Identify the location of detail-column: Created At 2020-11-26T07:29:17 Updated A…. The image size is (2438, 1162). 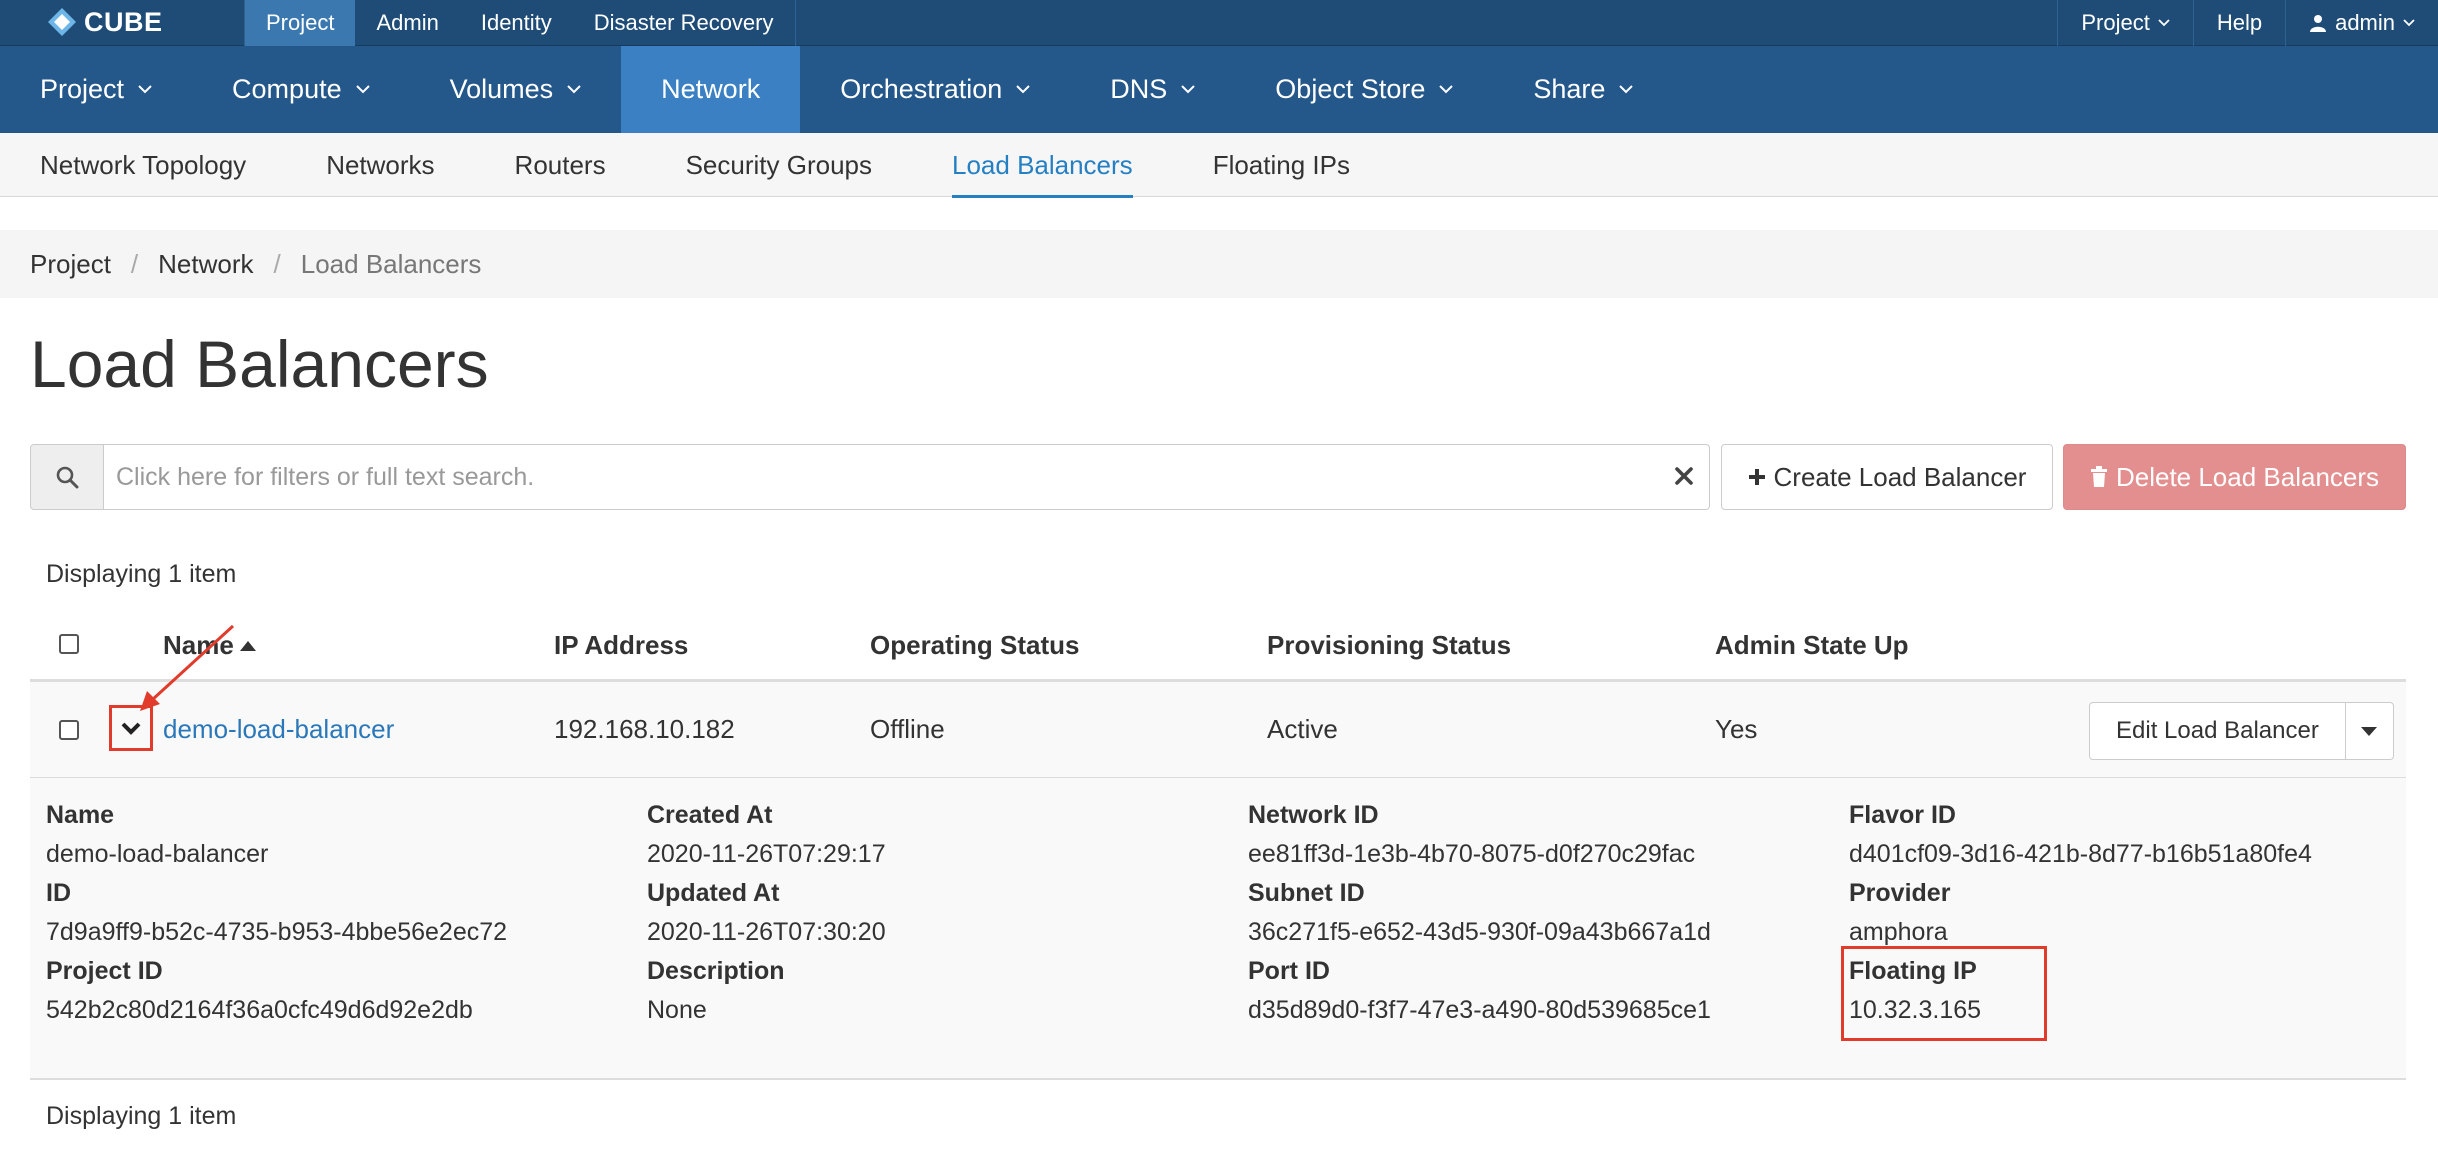
(766, 913).